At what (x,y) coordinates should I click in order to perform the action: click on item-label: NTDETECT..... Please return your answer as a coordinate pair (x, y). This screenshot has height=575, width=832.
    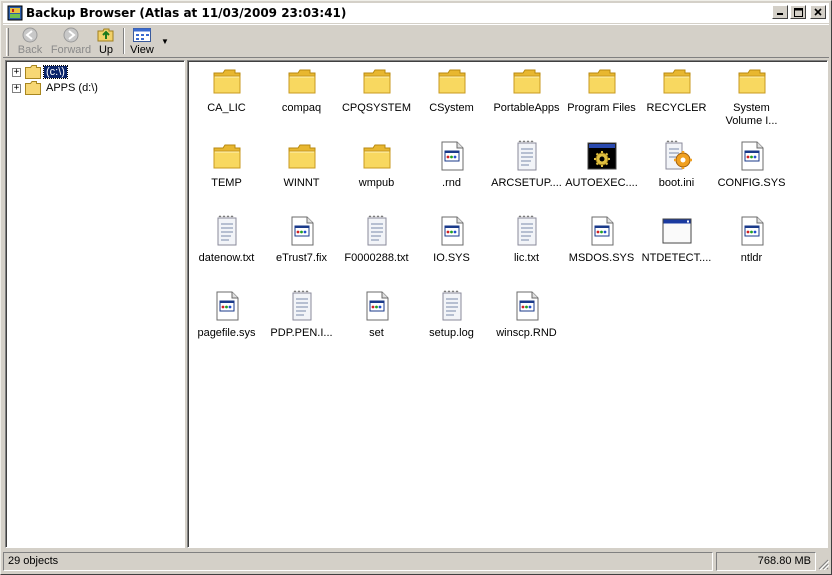
    Looking at the image, I should click on (676, 258).